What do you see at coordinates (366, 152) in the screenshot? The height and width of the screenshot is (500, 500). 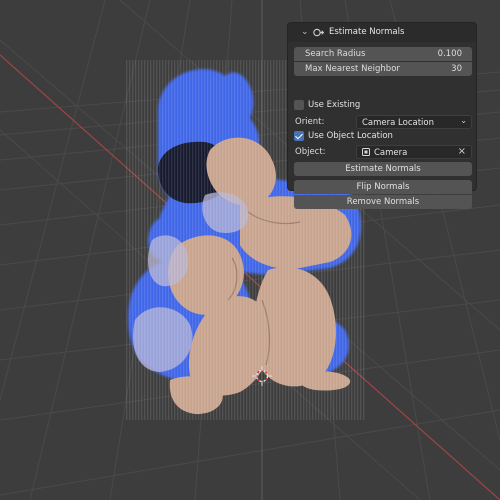 I see `camera-object-icon` at bounding box center [366, 152].